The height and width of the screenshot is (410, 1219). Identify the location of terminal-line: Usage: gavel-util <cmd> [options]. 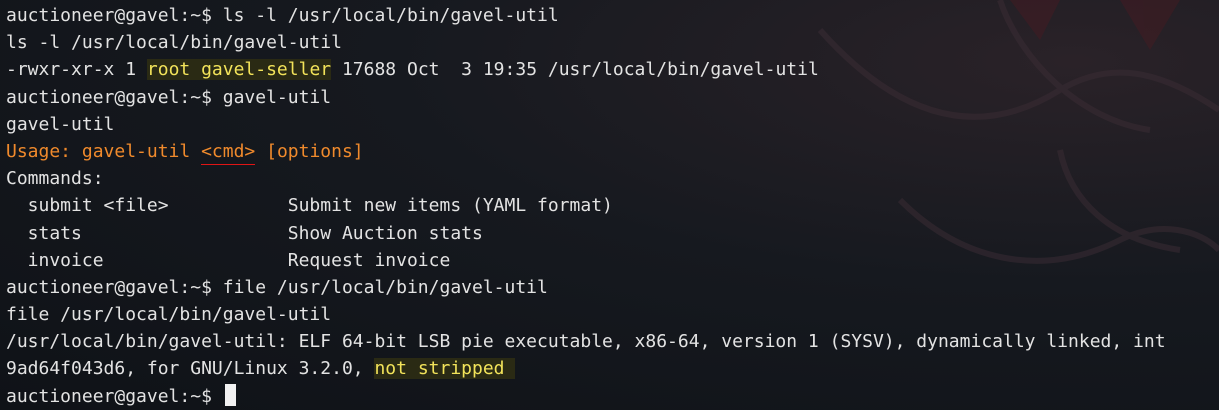
(612, 152).